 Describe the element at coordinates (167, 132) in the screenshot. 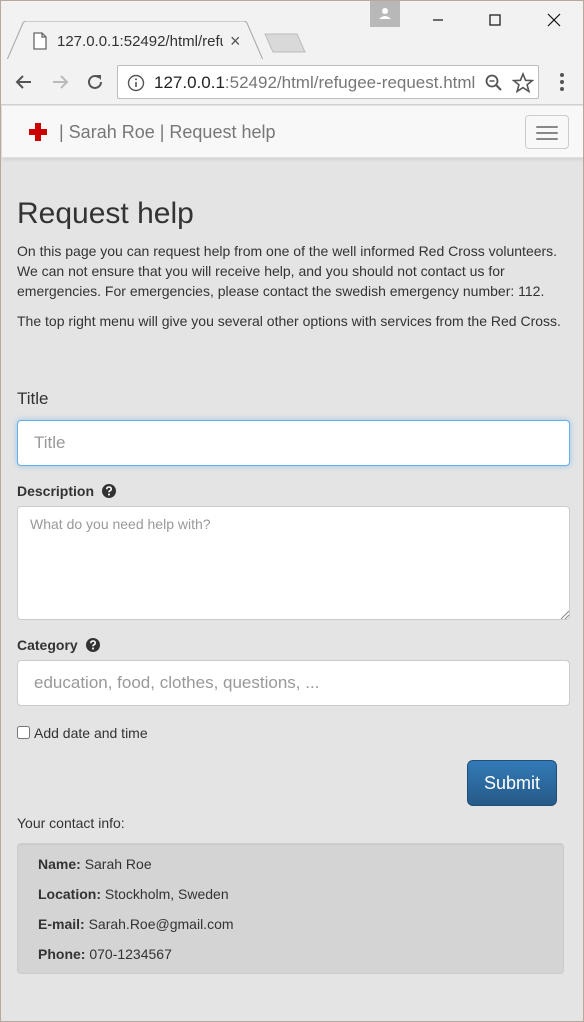

I see `navbar-brand: | Sarah Roe | Request help` at that location.